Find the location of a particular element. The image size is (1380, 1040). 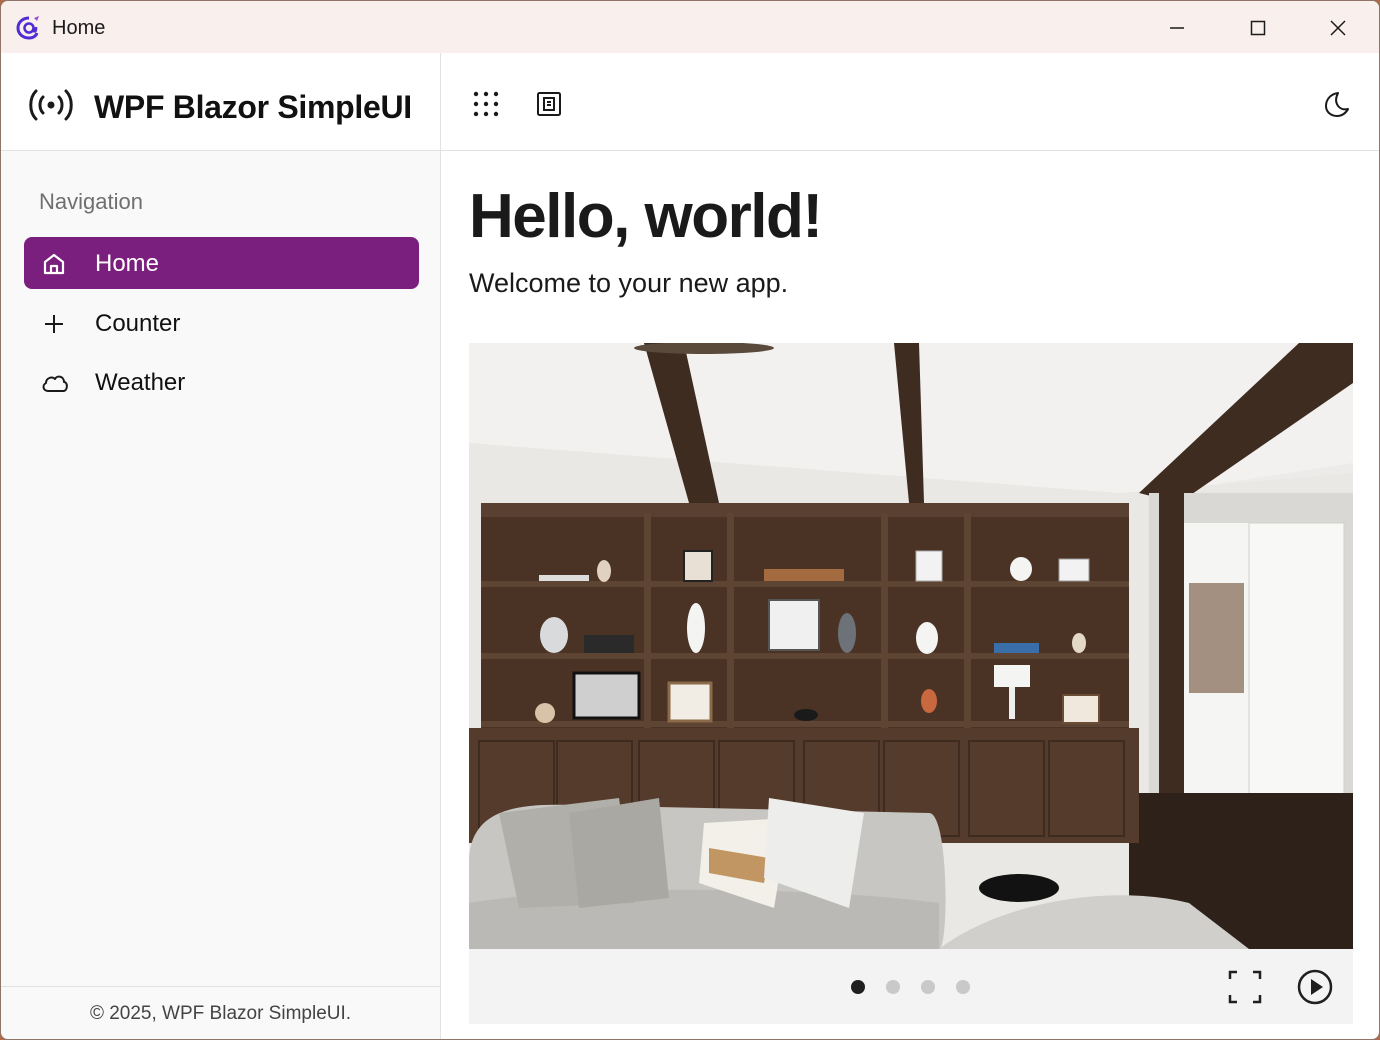

dark-mode-toggle is located at coordinates (1336, 104).